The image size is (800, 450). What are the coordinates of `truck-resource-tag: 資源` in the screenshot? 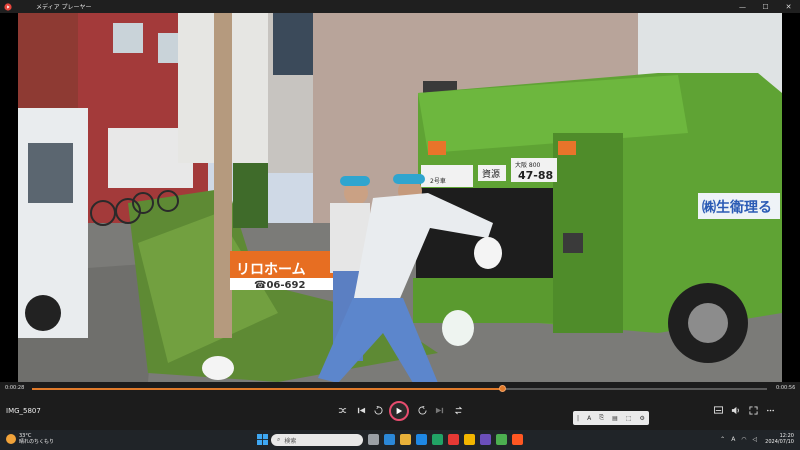 It's located at (491, 174).